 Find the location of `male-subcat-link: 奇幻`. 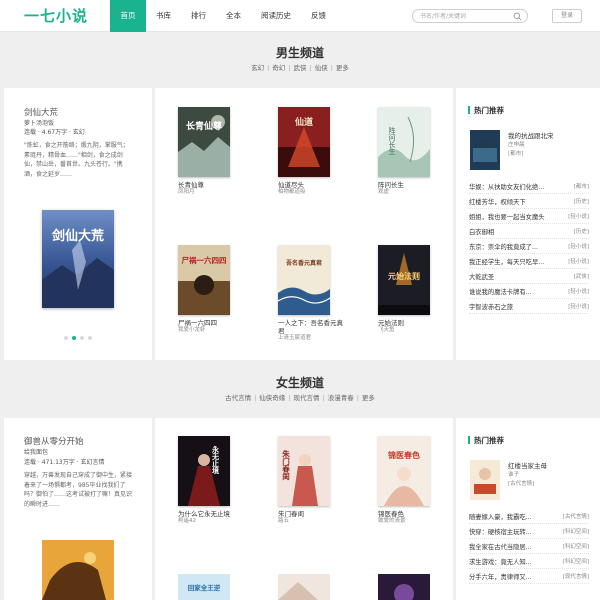

male-subcat-link: 奇幻 is located at coordinates (278, 68).